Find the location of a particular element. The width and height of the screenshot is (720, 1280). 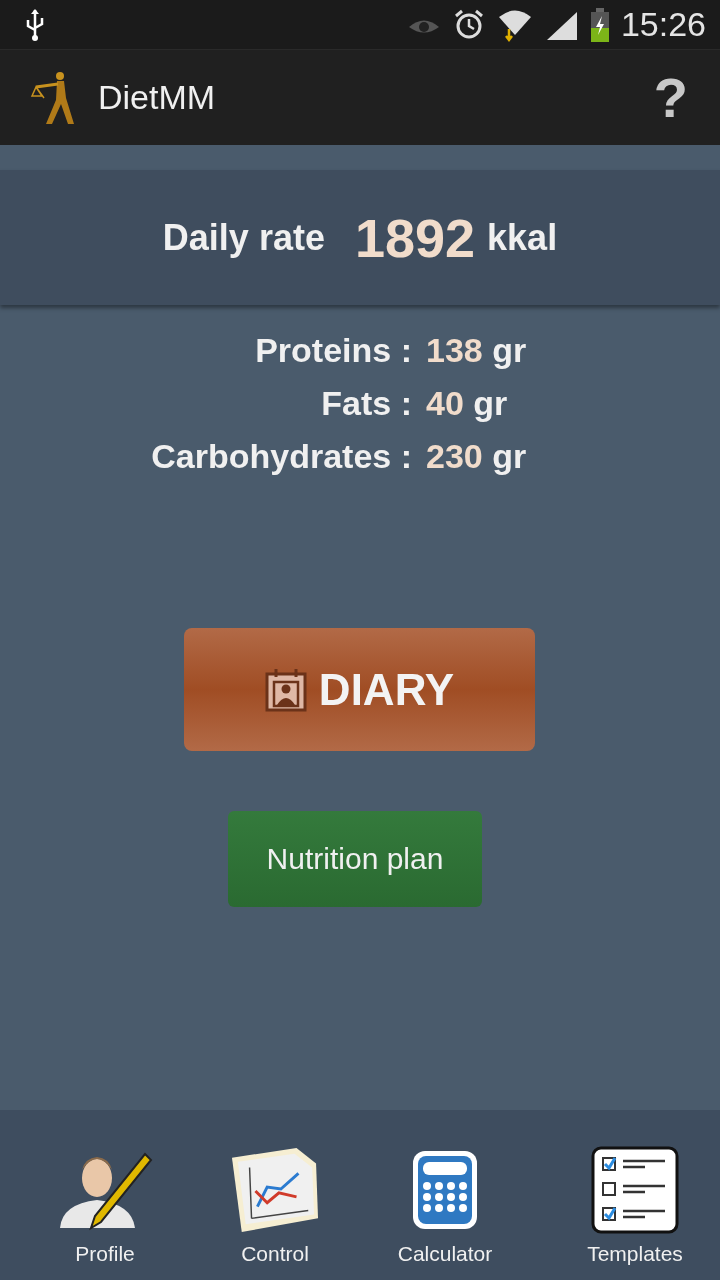

clock-time: 15:26 is located at coordinates (663, 24).